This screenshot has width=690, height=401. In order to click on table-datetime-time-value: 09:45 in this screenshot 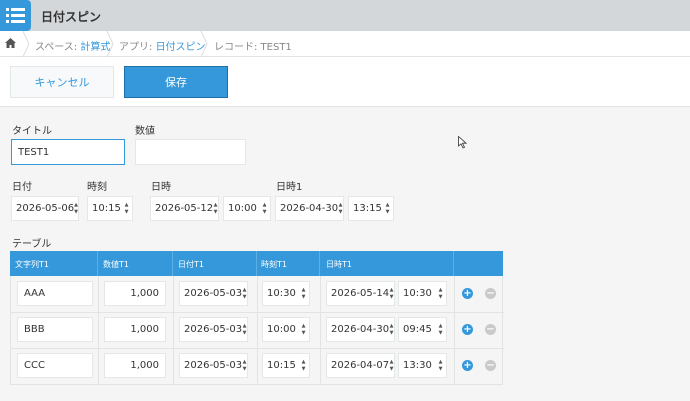, I will do `click(417, 329)`.